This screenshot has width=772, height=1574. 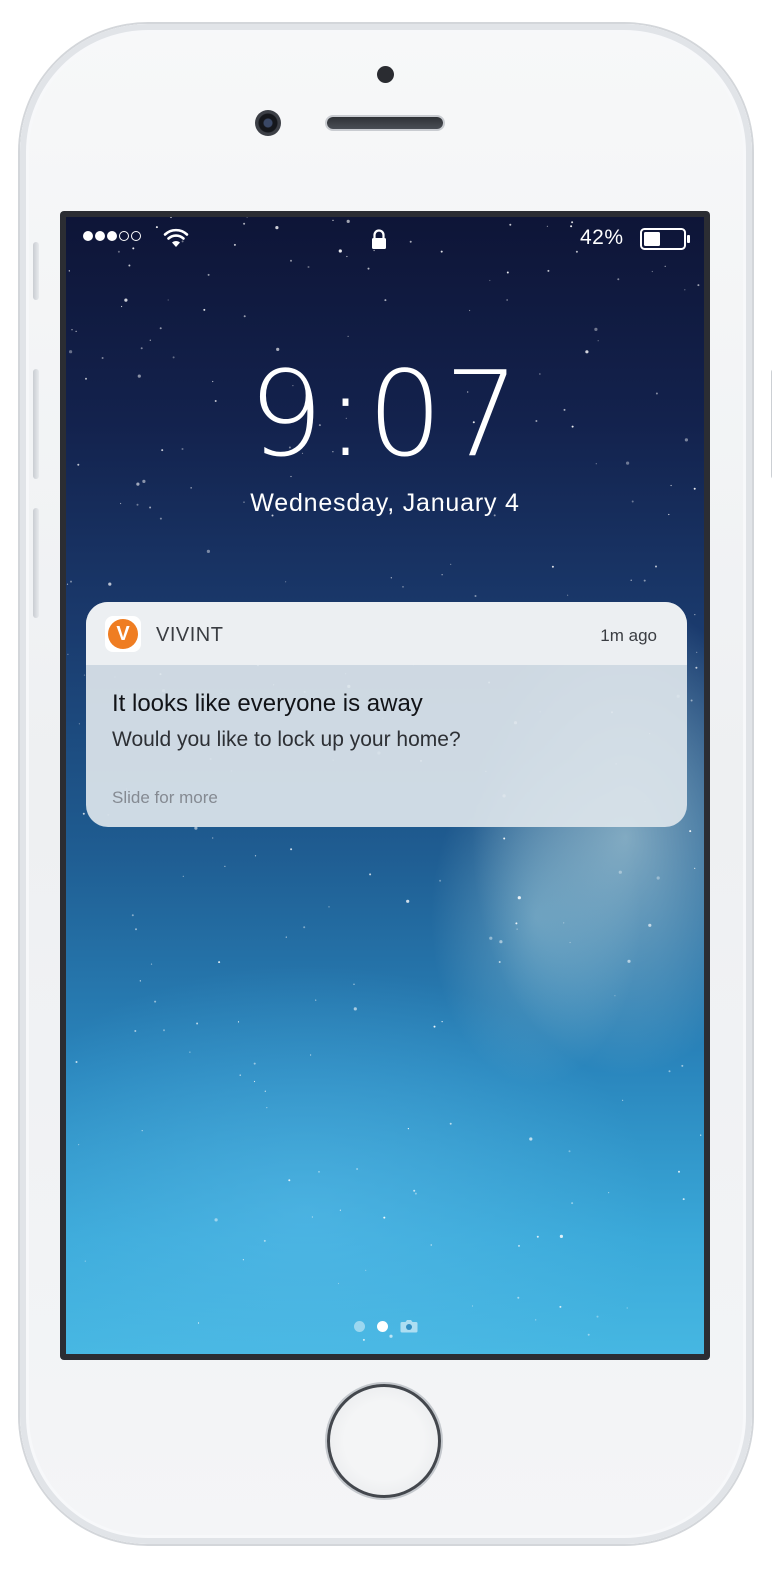 I want to click on lock-screen-time: 9:07, so click(x=385, y=414).